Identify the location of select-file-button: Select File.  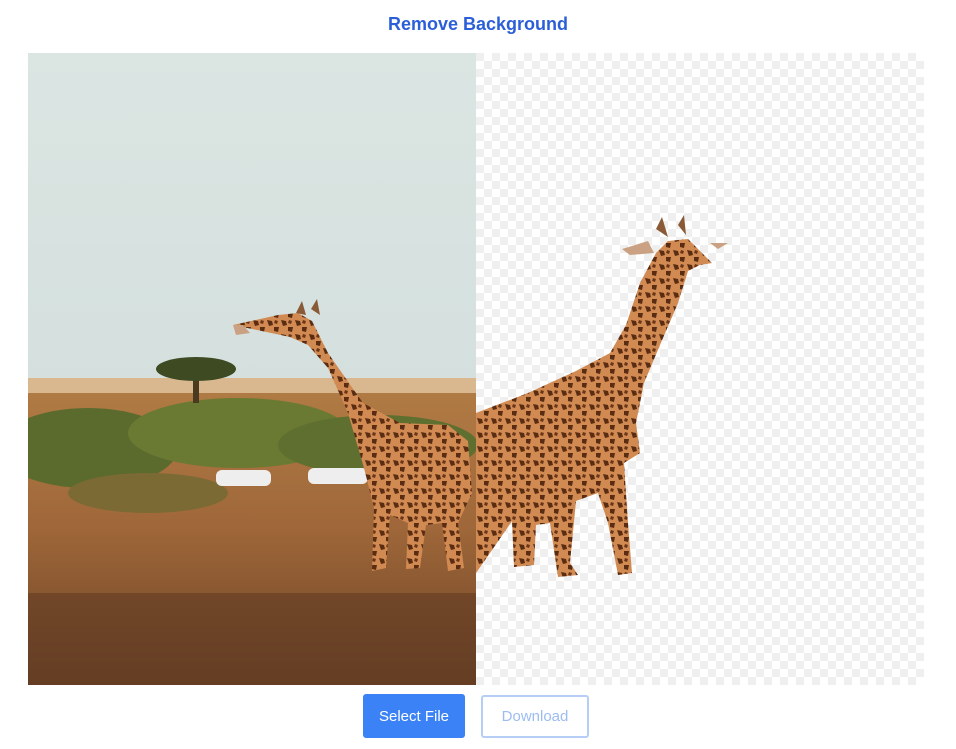
(414, 716).